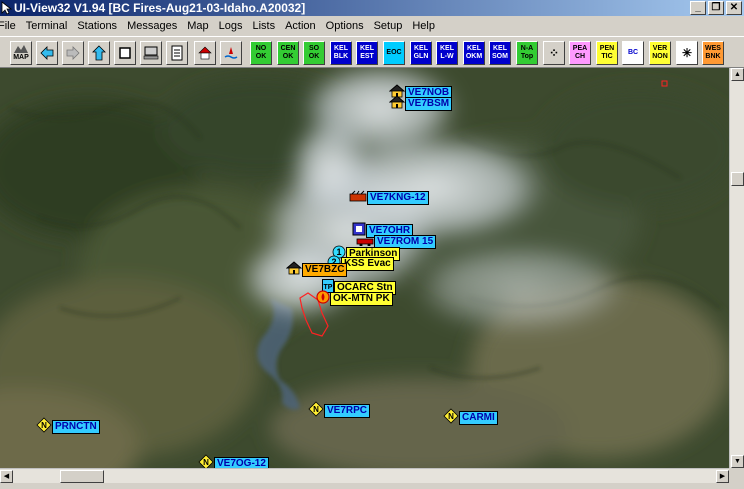  I want to click on minimize-button: _, so click(698, 8).